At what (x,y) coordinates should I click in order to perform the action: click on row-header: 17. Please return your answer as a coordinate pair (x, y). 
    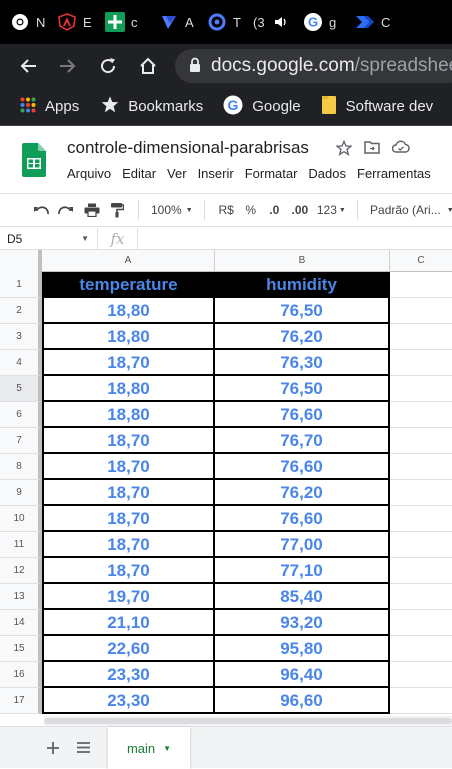
    Looking at the image, I should click on (21, 701).